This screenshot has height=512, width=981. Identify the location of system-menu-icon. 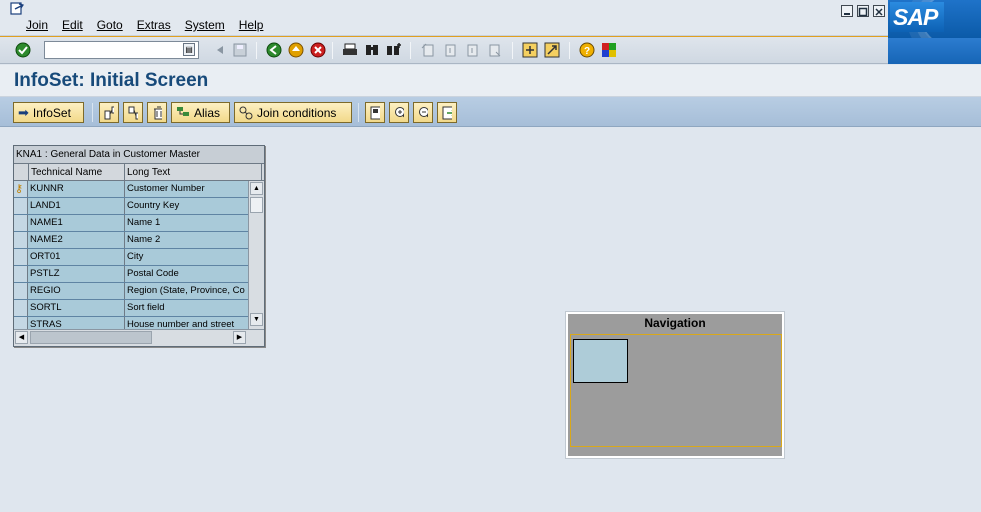
(17, 9).